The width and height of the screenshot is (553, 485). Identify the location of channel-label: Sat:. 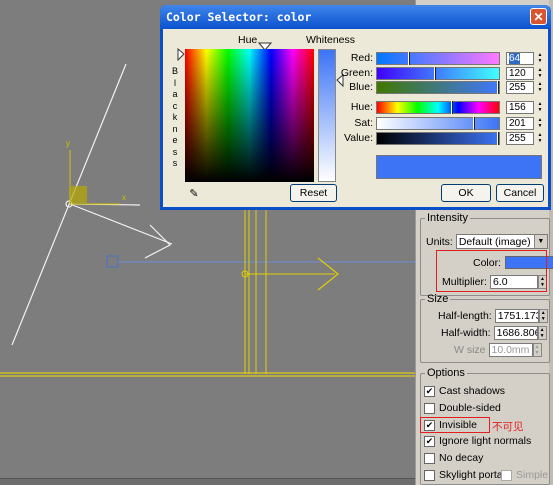
(363, 123).